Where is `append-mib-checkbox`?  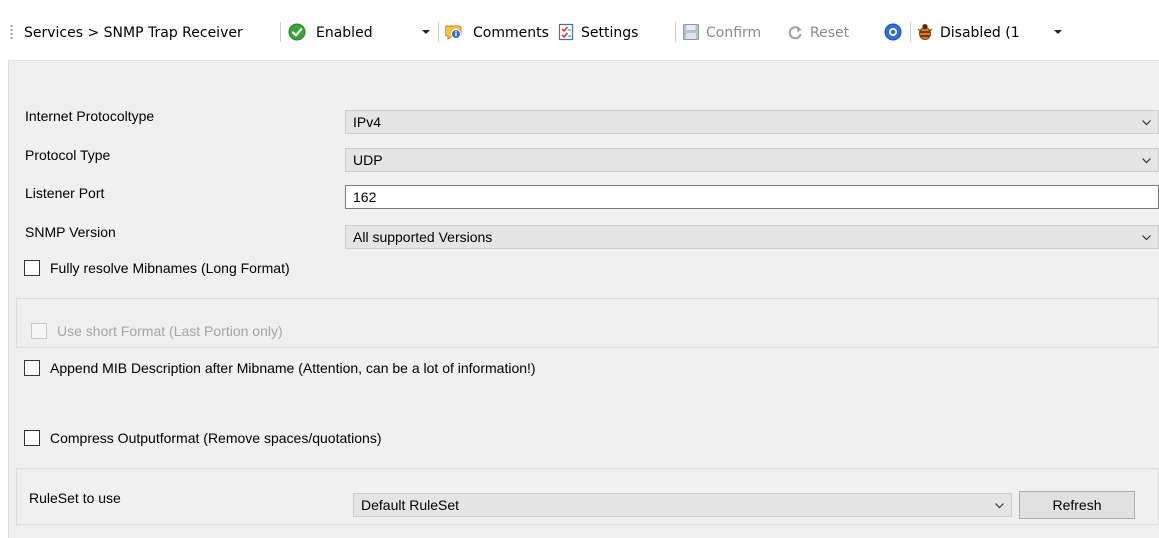
append-mib-checkbox is located at coordinates (32, 368).